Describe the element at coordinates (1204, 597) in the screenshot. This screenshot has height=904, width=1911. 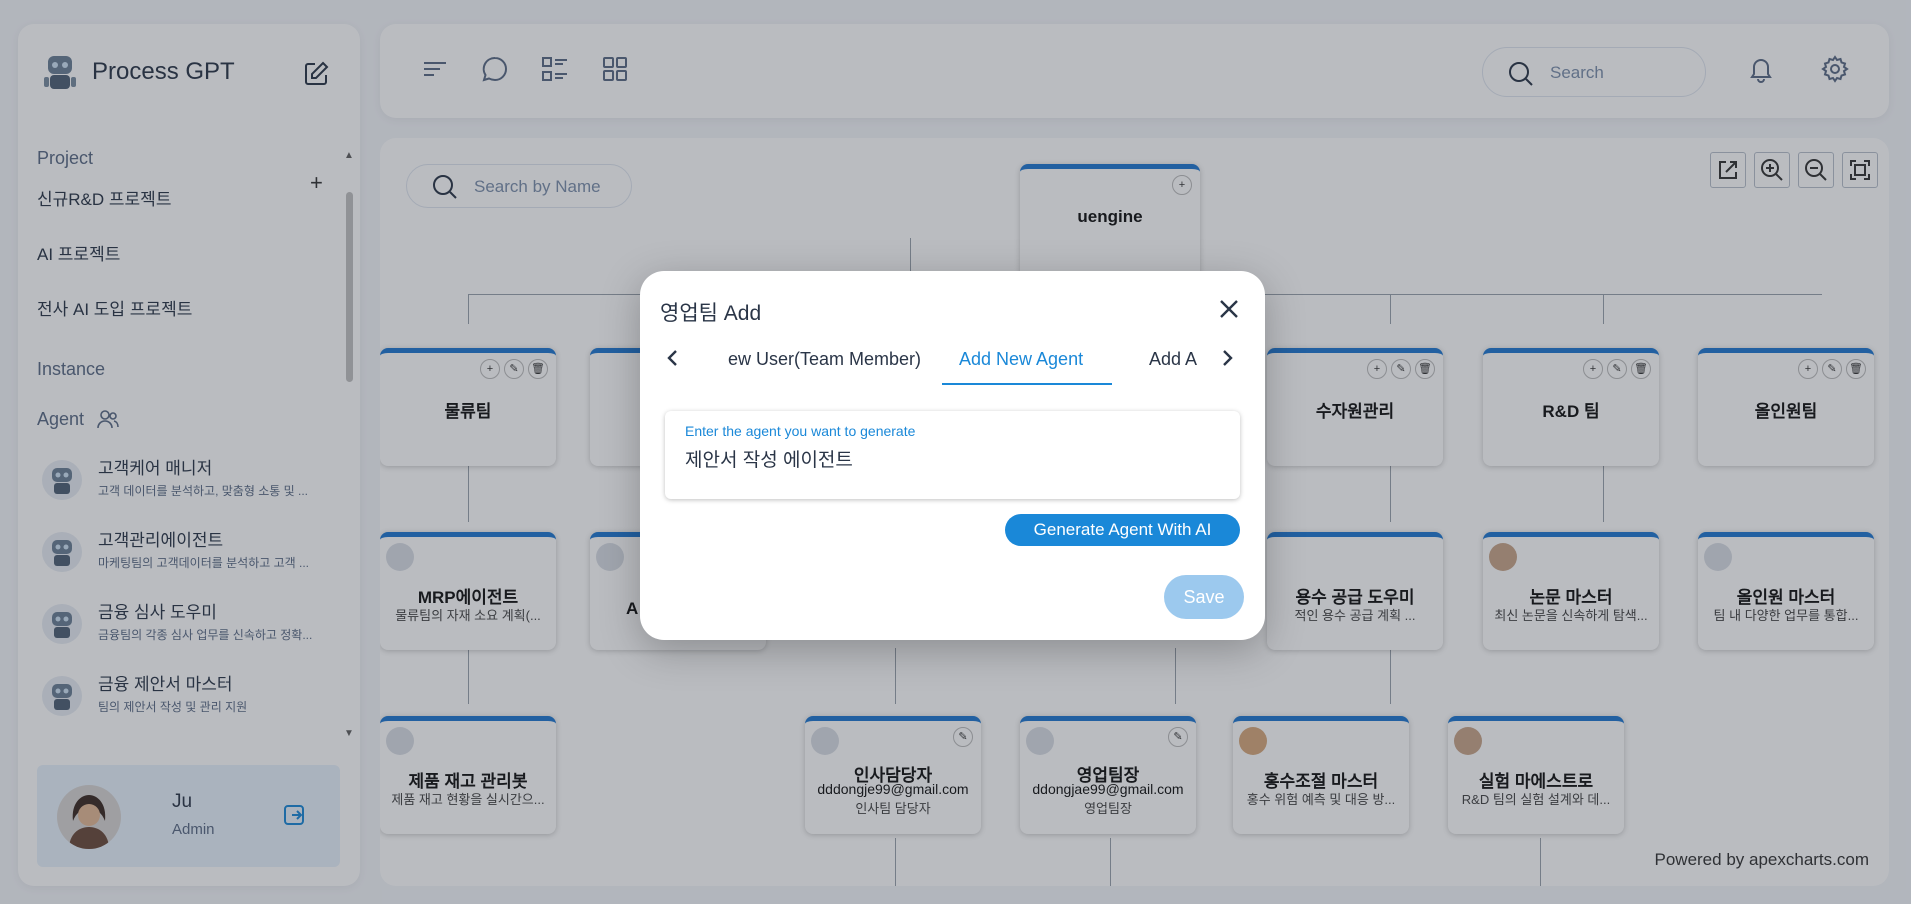
I see `save-button: Save` at that location.